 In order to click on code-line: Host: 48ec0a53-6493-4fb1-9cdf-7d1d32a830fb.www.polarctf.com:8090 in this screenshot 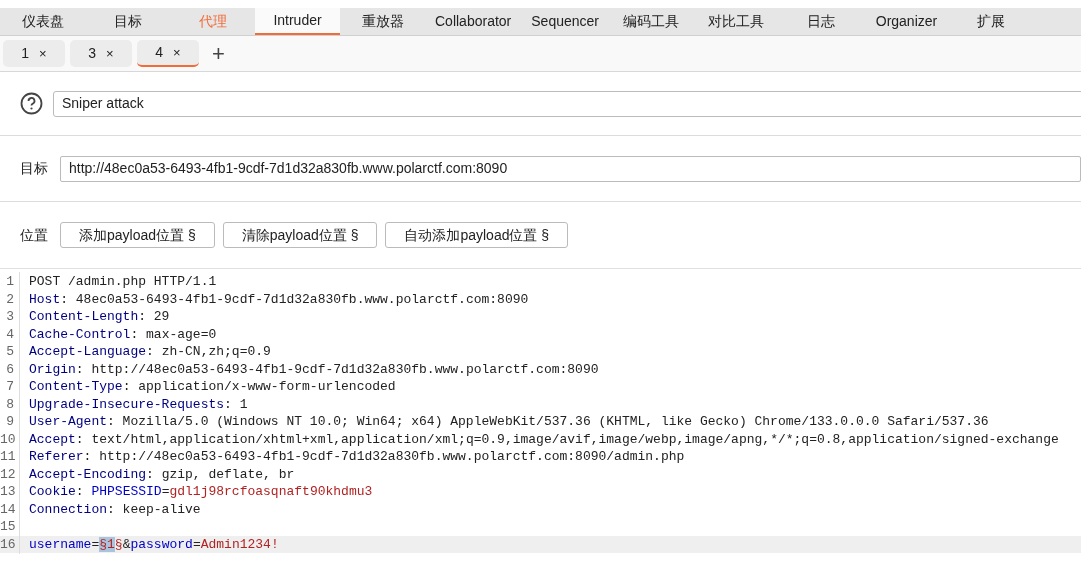, I will do `click(279, 299)`.